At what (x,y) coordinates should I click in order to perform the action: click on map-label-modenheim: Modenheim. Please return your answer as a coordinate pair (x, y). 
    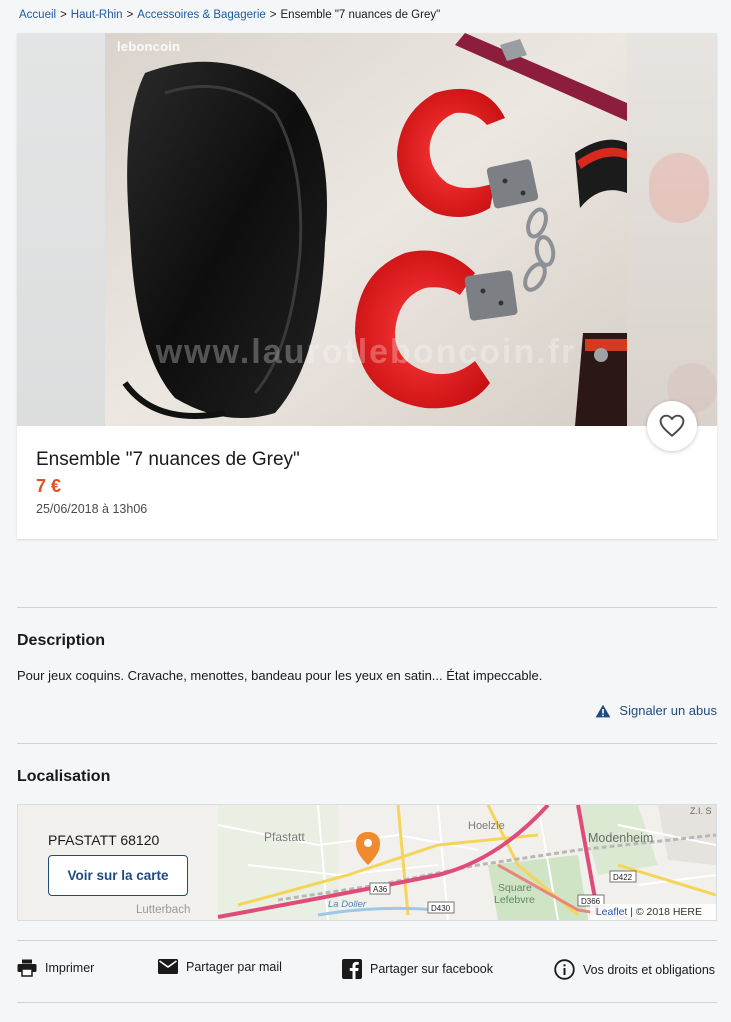
    Looking at the image, I should click on (620, 838).